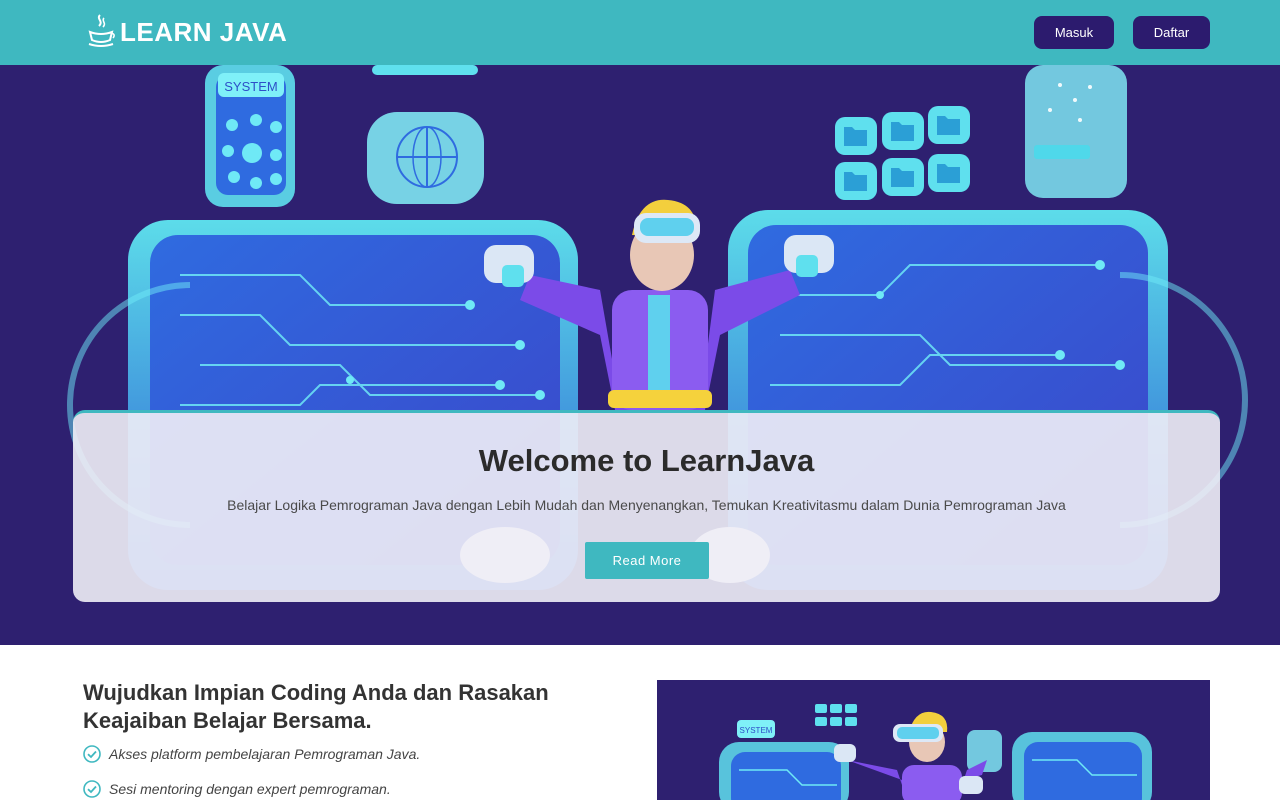 Image resolution: width=1280 pixels, height=800 pixels. I want to click on system-label: SYSTEM, so click(250, 86).